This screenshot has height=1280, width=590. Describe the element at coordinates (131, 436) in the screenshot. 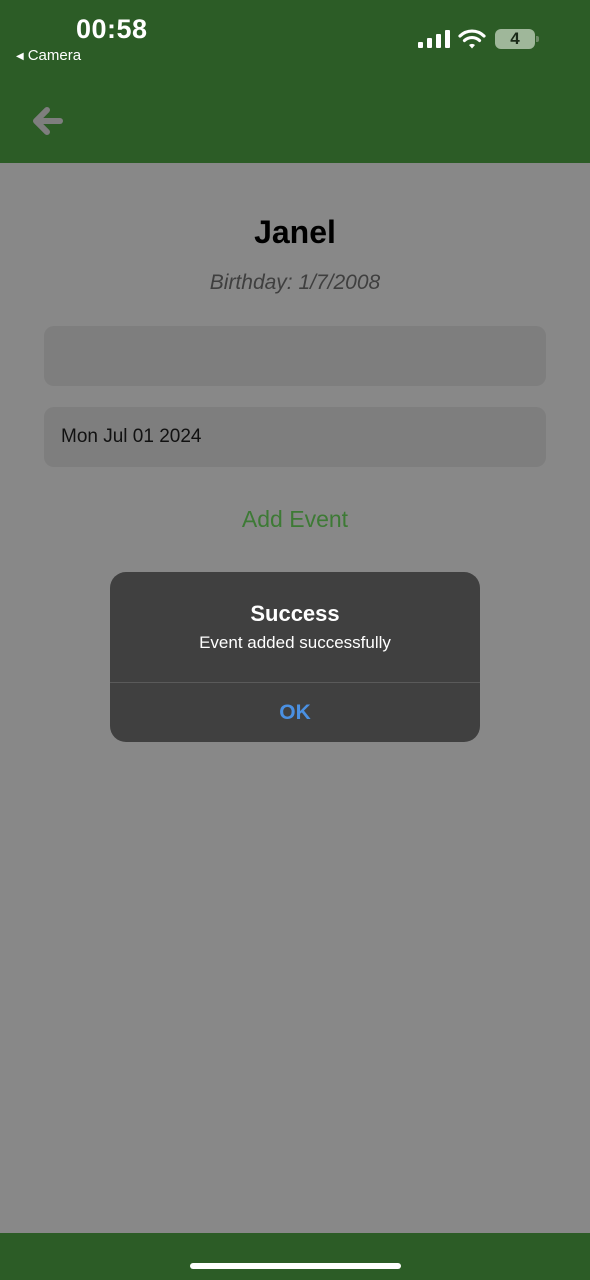

I see `event-date-value: Mon Jul 01 2024` at that location.